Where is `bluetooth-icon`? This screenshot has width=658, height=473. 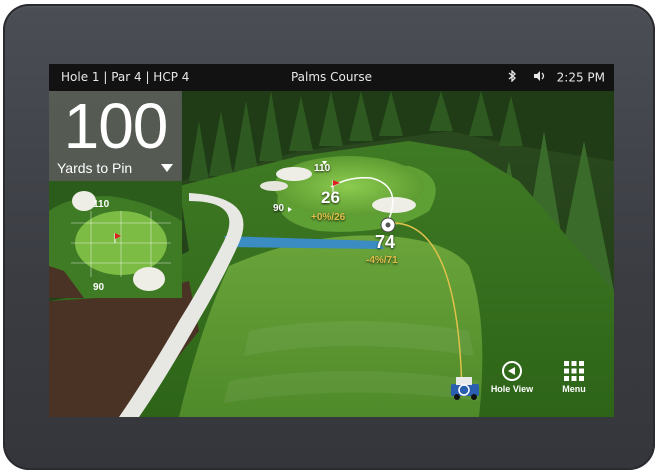 bluetooth-icon is located at coordinates (512, 77).